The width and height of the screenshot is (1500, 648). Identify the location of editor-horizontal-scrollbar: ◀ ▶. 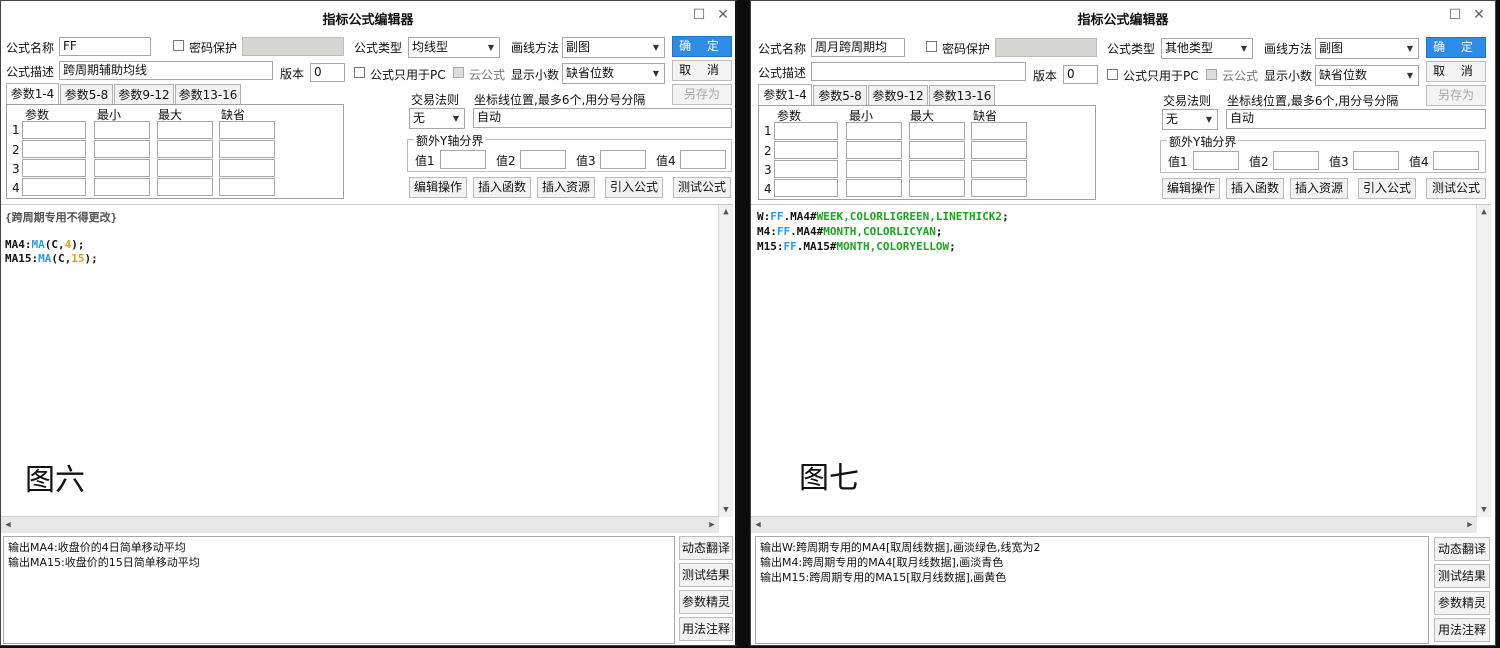
(1114, 524).